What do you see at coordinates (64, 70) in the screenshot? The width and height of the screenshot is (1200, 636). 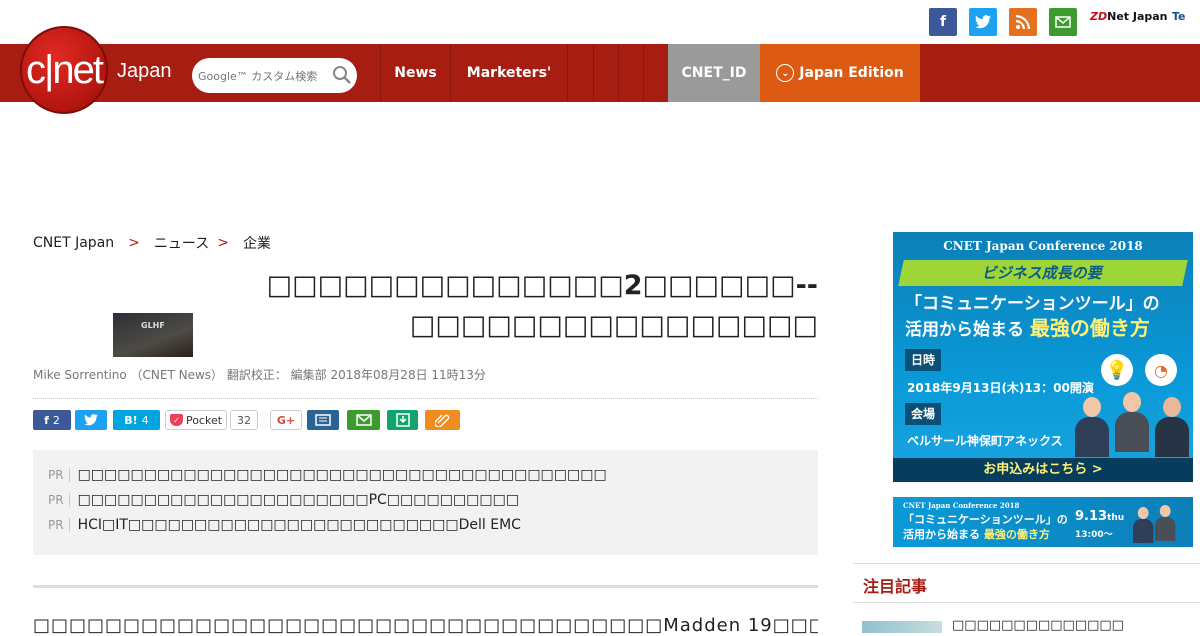 I see `cnet-logo: c|net` at bounding box center [64, 70].